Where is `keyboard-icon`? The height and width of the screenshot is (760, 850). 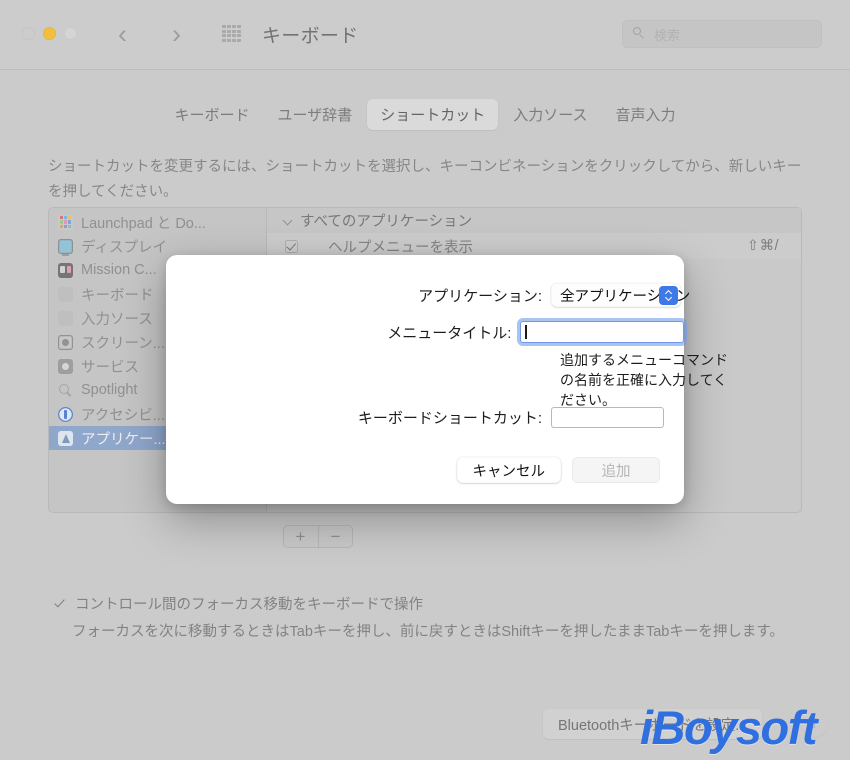
keyboard-icon is located at coordinates (65, 294).